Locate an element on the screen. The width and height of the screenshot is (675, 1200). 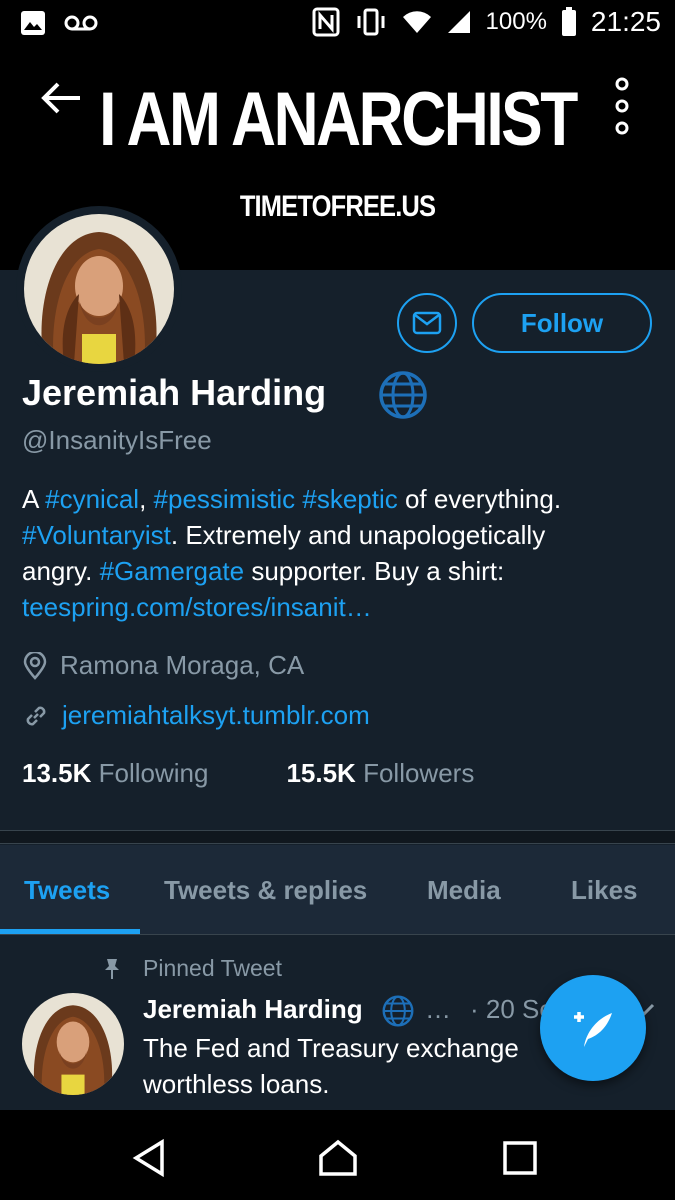
location-pin-icon is located at coordinates (35, 665).